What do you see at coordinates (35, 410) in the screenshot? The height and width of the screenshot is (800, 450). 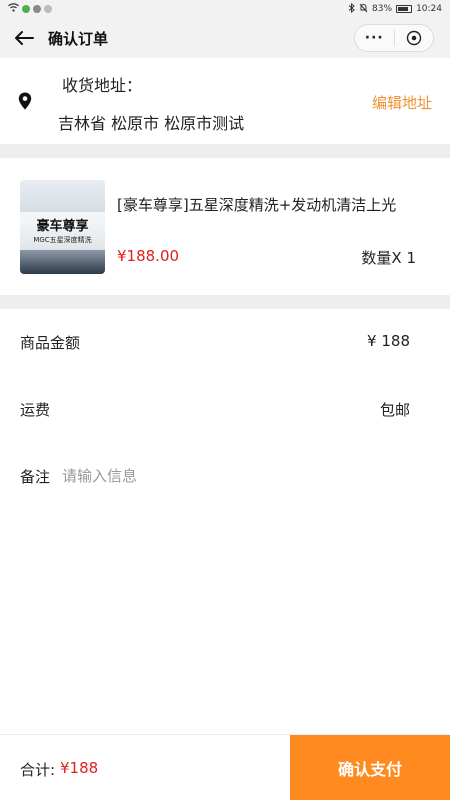 I see `shipping-label: 运费` at bounding box center [35, 410].